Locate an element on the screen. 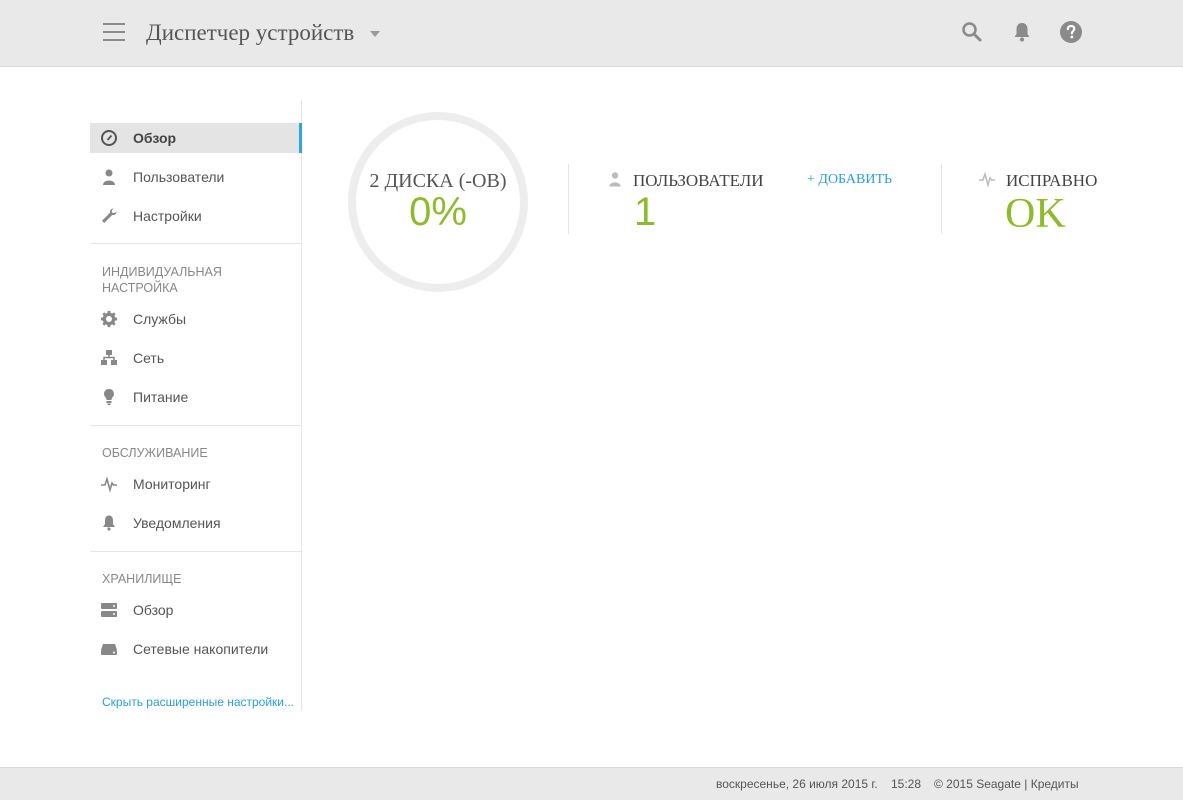 The image size is (1183, 800). dashboard-icon is located at coordinates (109, 138).